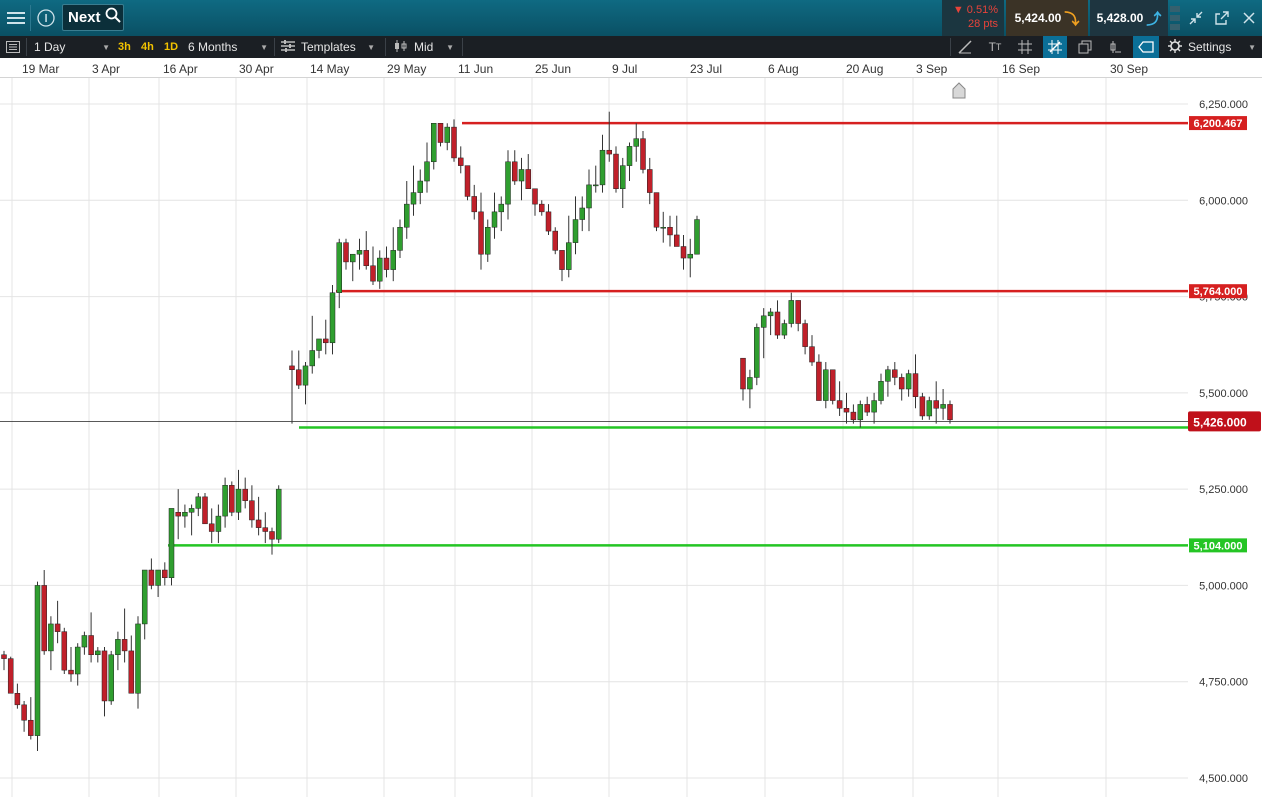  I want to click on price-tick-label: 6,000.000, so click(1223, 201).